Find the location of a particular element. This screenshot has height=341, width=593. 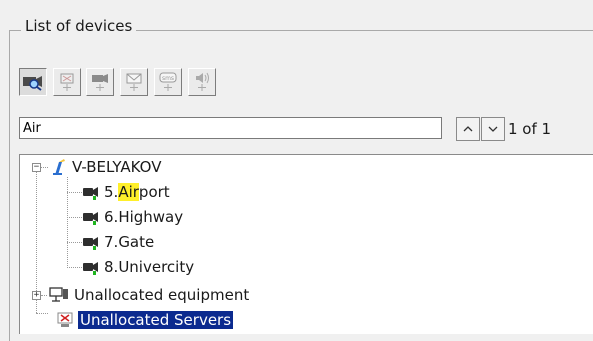

camera-number: 6. is located at coordinates (111, 217).